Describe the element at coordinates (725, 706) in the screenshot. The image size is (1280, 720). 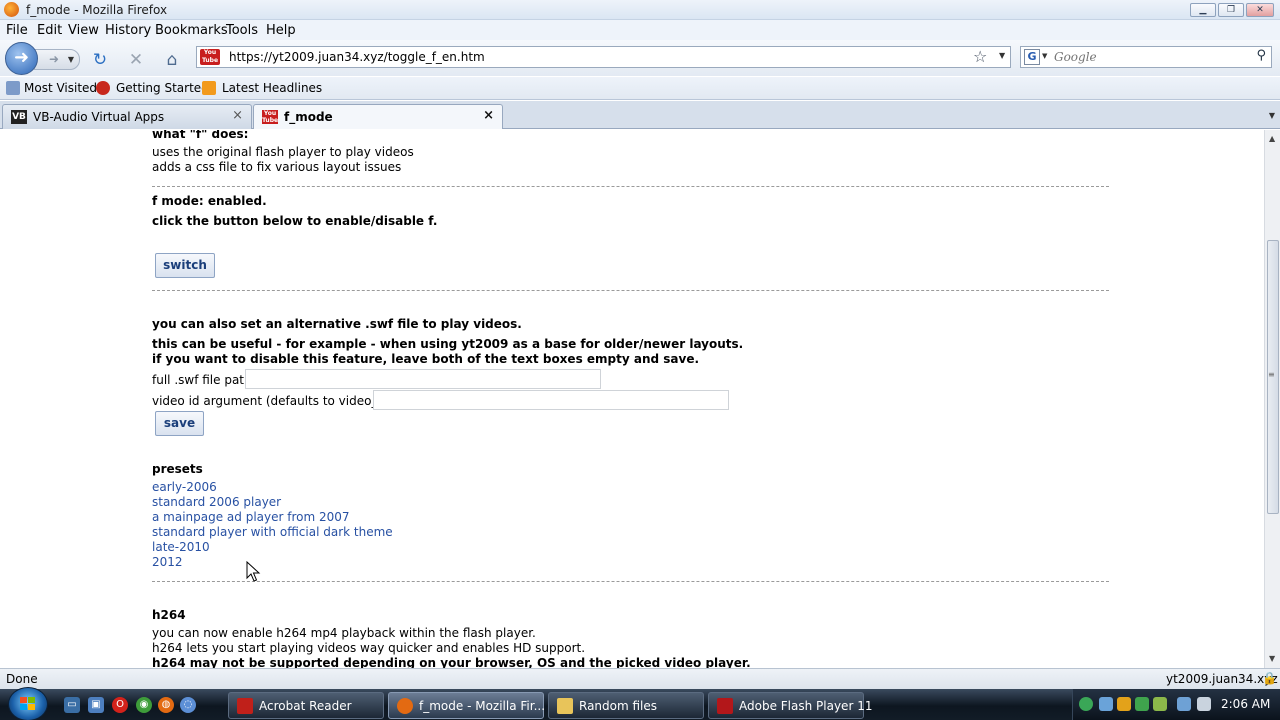
I see `flash-icon` at that location.